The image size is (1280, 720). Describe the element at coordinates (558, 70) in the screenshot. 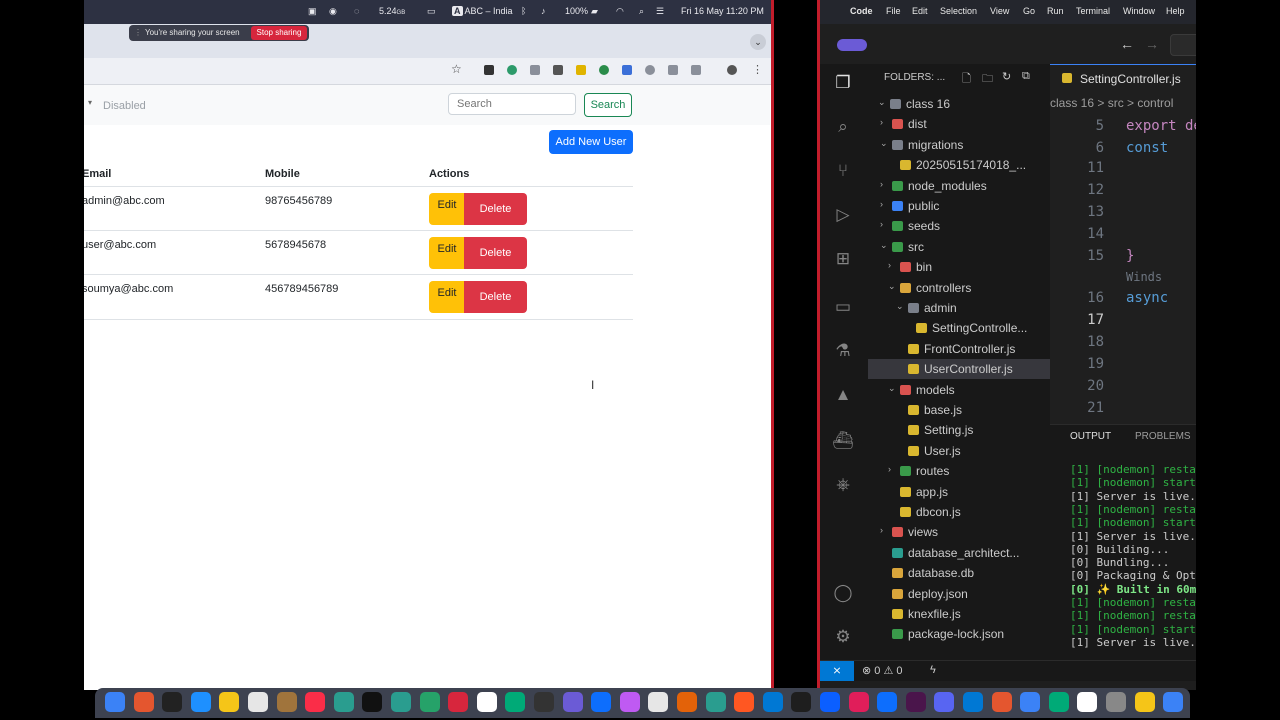

I see `eyedropper-icon` at that location.